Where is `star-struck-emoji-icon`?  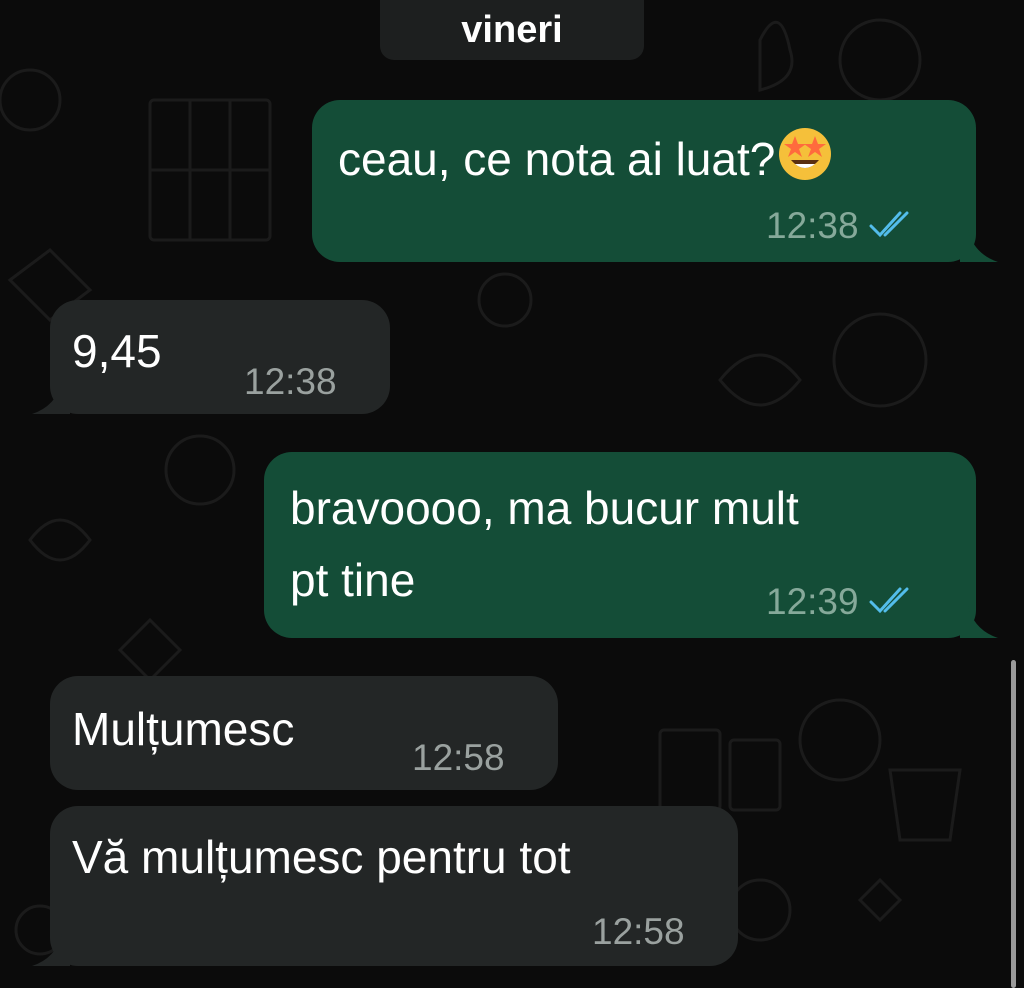 star-struck-emoji-icon is located at coordinates (805, 162).